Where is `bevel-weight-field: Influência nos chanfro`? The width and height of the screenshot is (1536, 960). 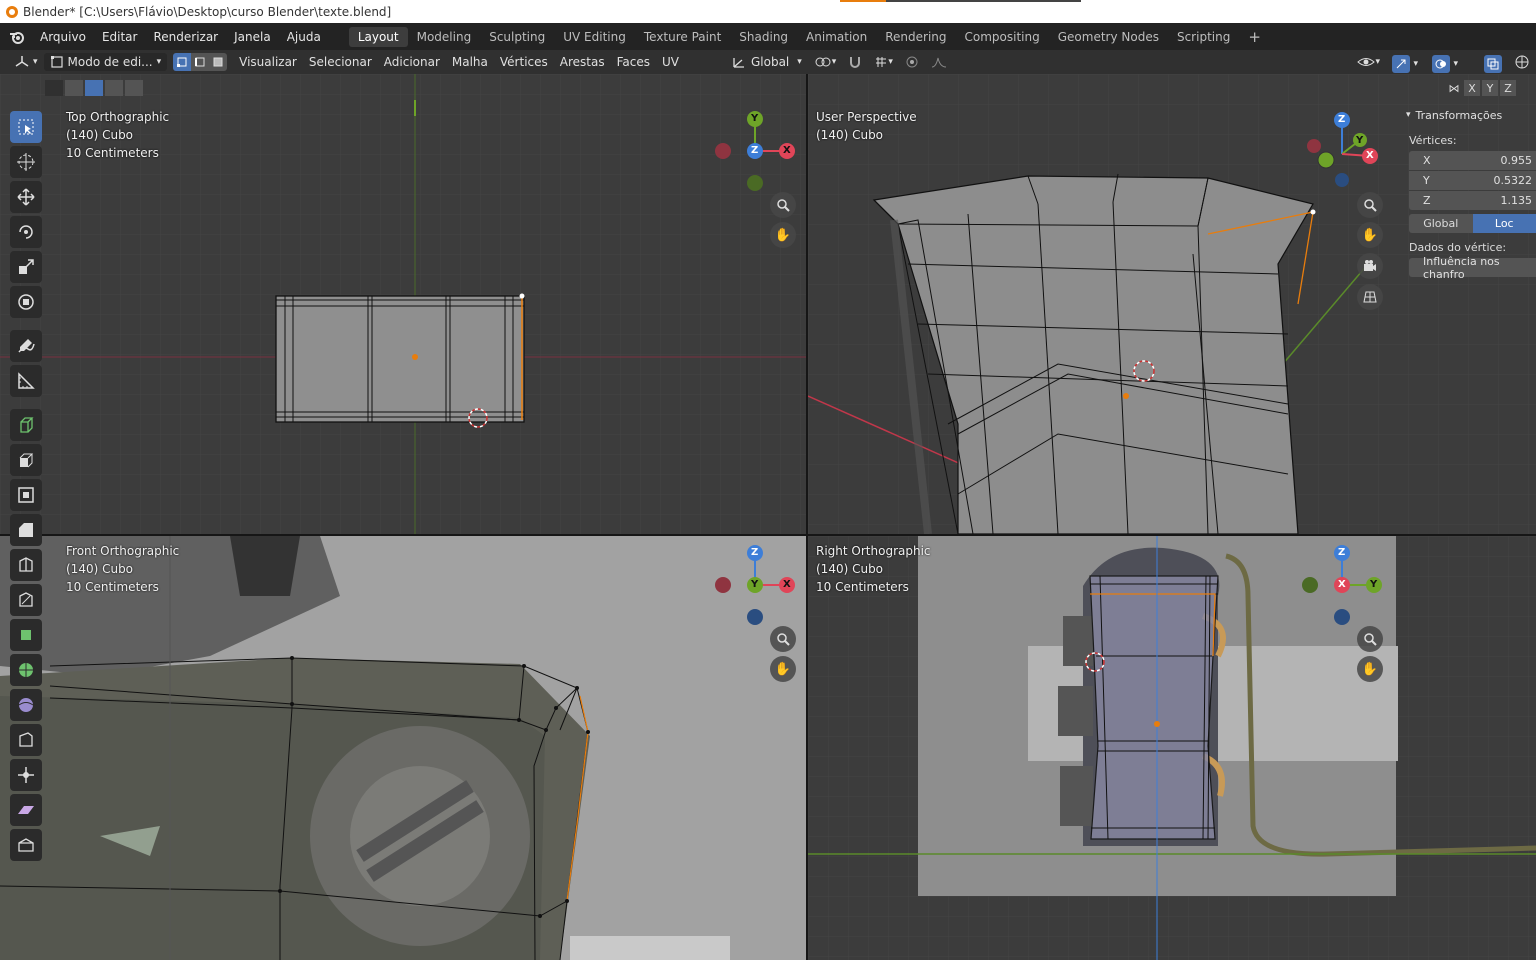
bevel-weight-field: Influência nos chanfro is located at coordinates (1472, 268).